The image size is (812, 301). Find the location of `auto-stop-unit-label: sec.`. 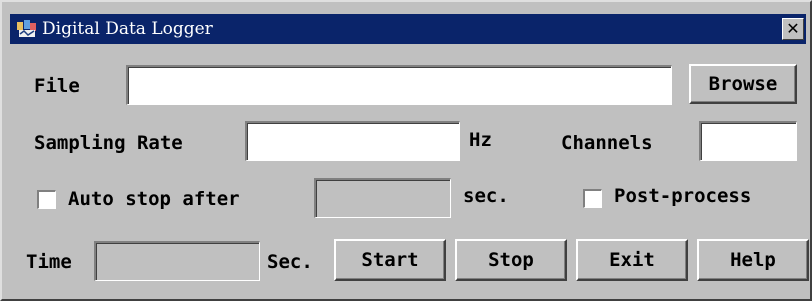

auto-stop-unit-label: sec. is located at coordinates (486, 196).